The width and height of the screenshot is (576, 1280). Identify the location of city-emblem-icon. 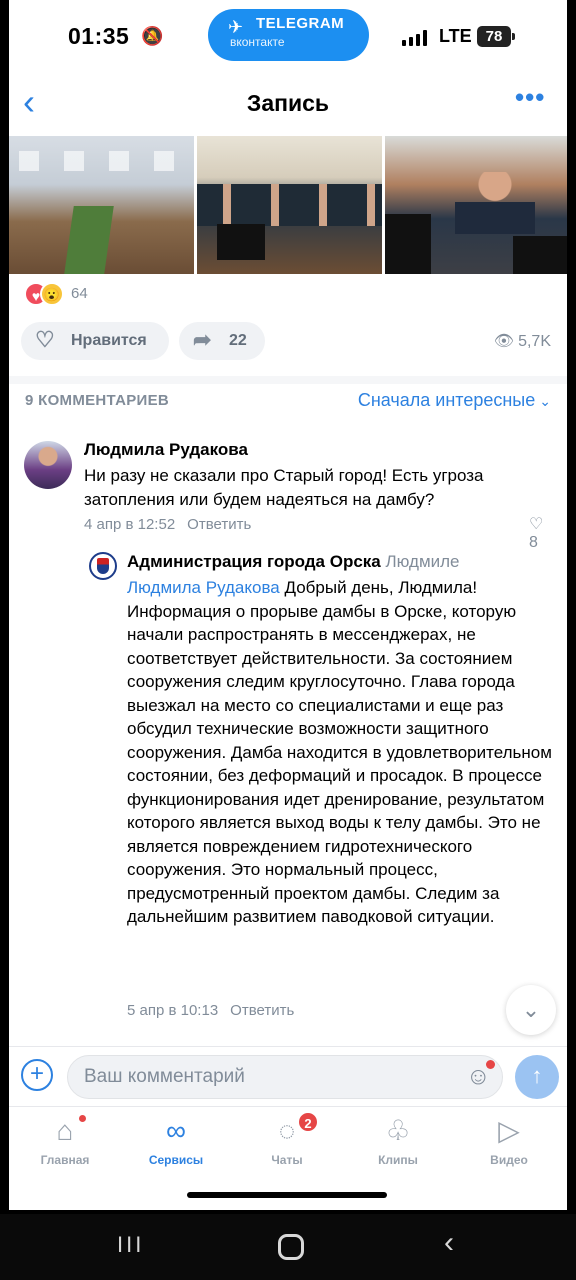
(103, 566).